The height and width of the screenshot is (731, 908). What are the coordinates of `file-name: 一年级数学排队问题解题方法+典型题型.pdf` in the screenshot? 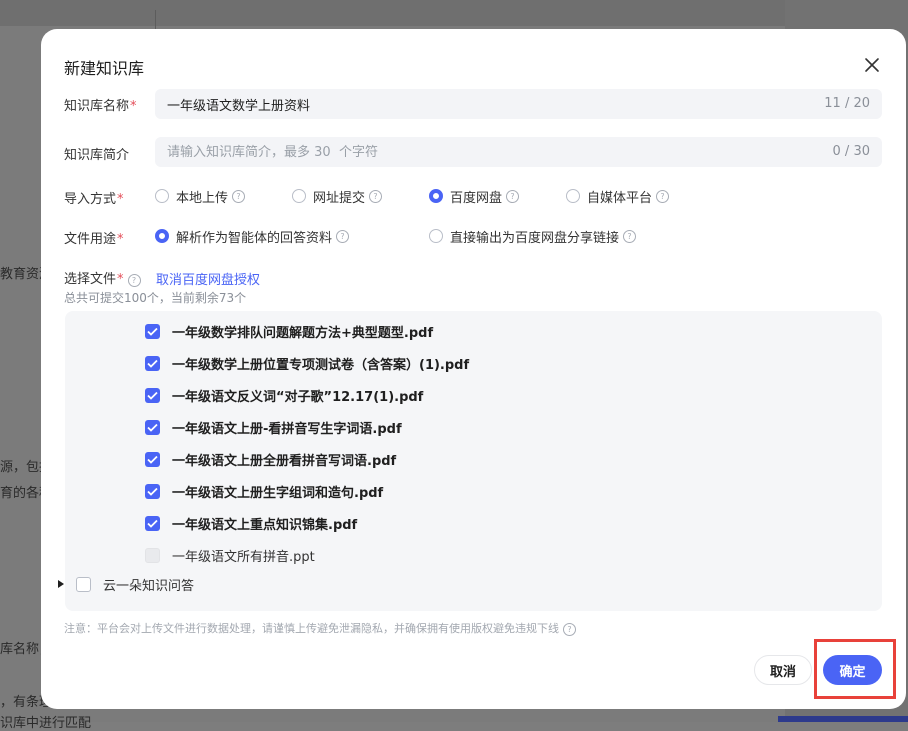 It's located at (303, 333).